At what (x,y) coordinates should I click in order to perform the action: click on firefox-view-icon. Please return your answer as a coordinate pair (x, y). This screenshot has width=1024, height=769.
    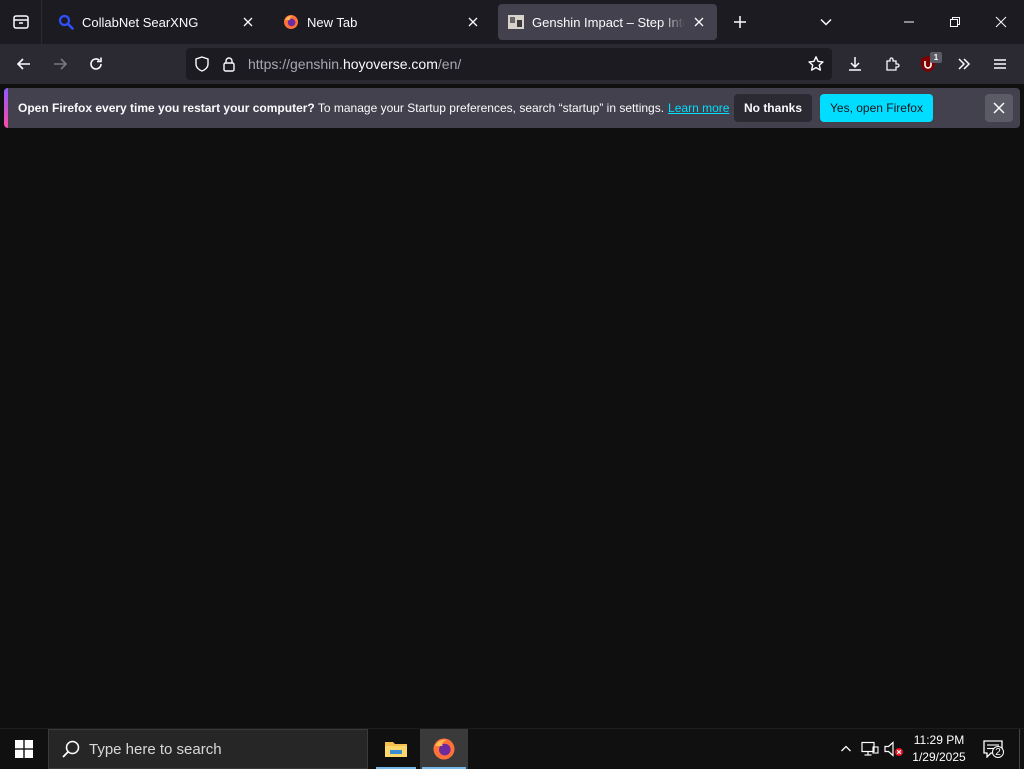
    Looking at the image, I should click on (20, 22).